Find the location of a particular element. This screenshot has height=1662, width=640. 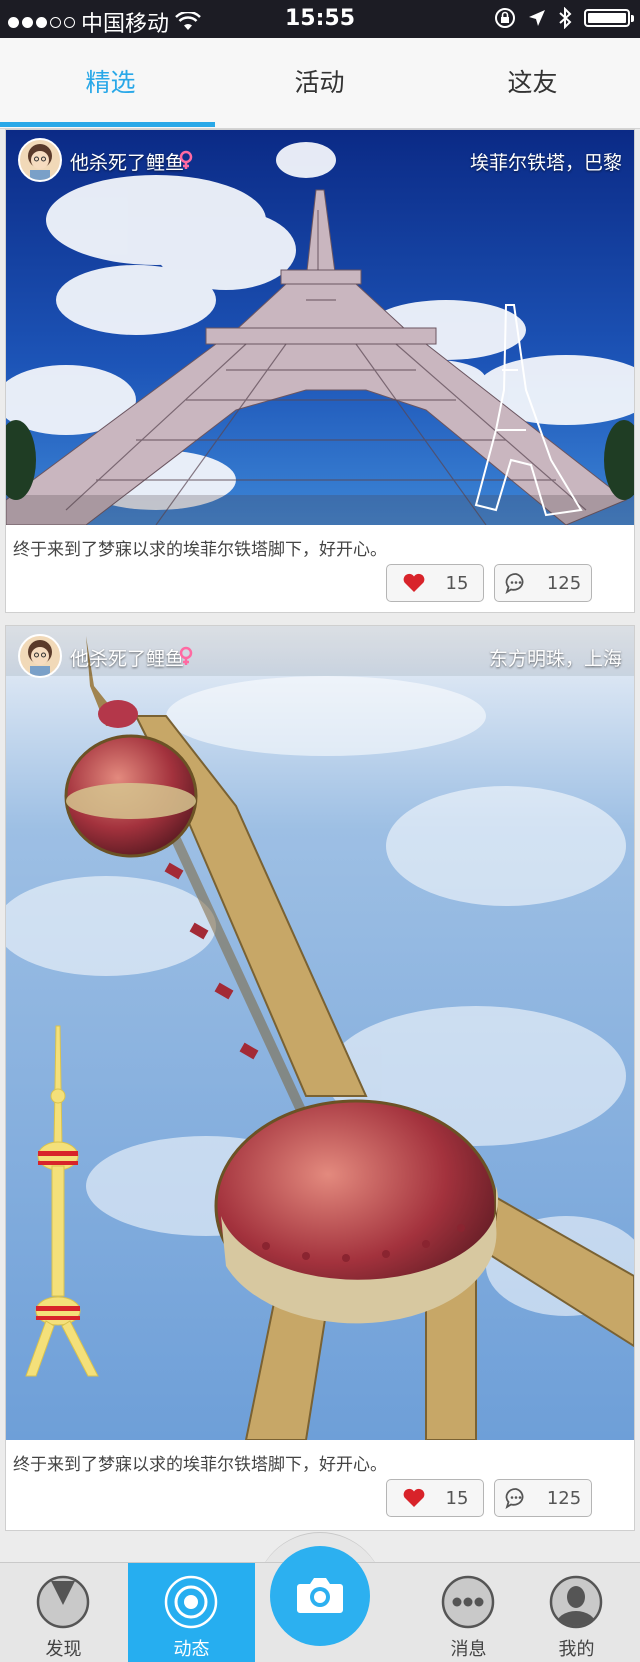

camera-button is located at coordinates (320, 1596).